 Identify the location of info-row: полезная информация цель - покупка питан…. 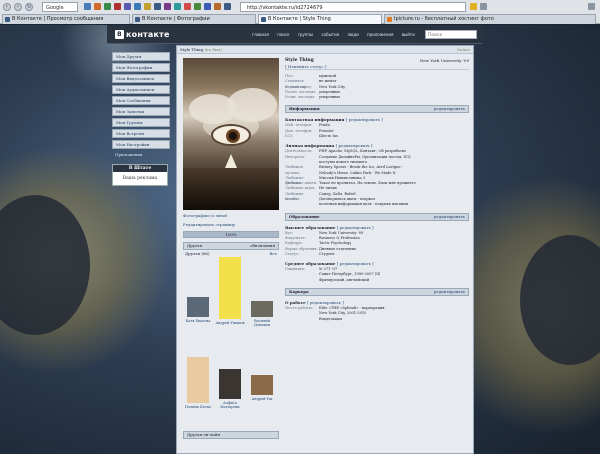
(377, 204).